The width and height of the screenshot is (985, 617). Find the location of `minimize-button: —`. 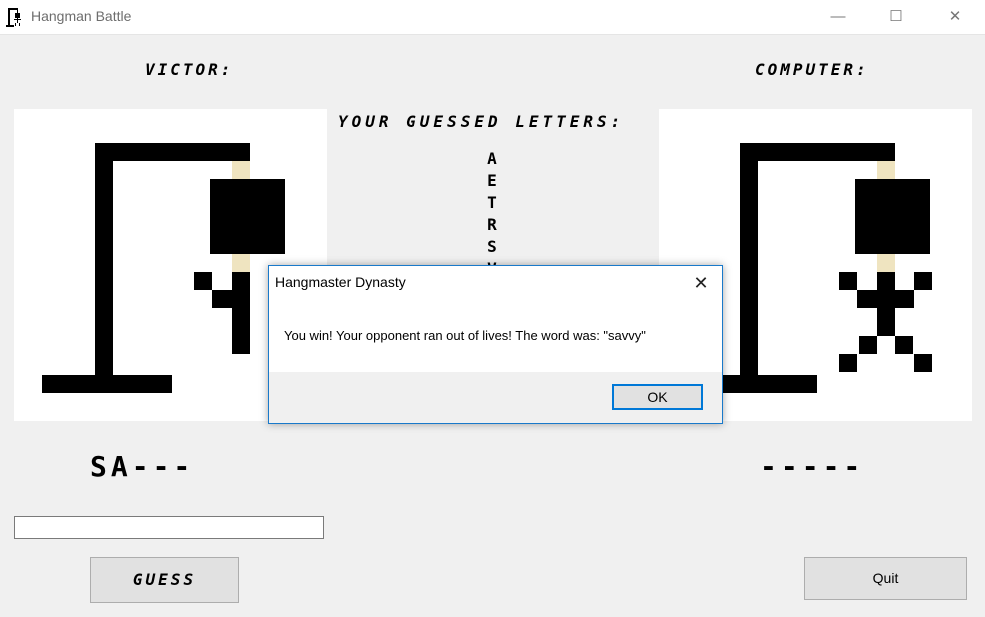

minimize-button: — is located at coordinates (838, 17).